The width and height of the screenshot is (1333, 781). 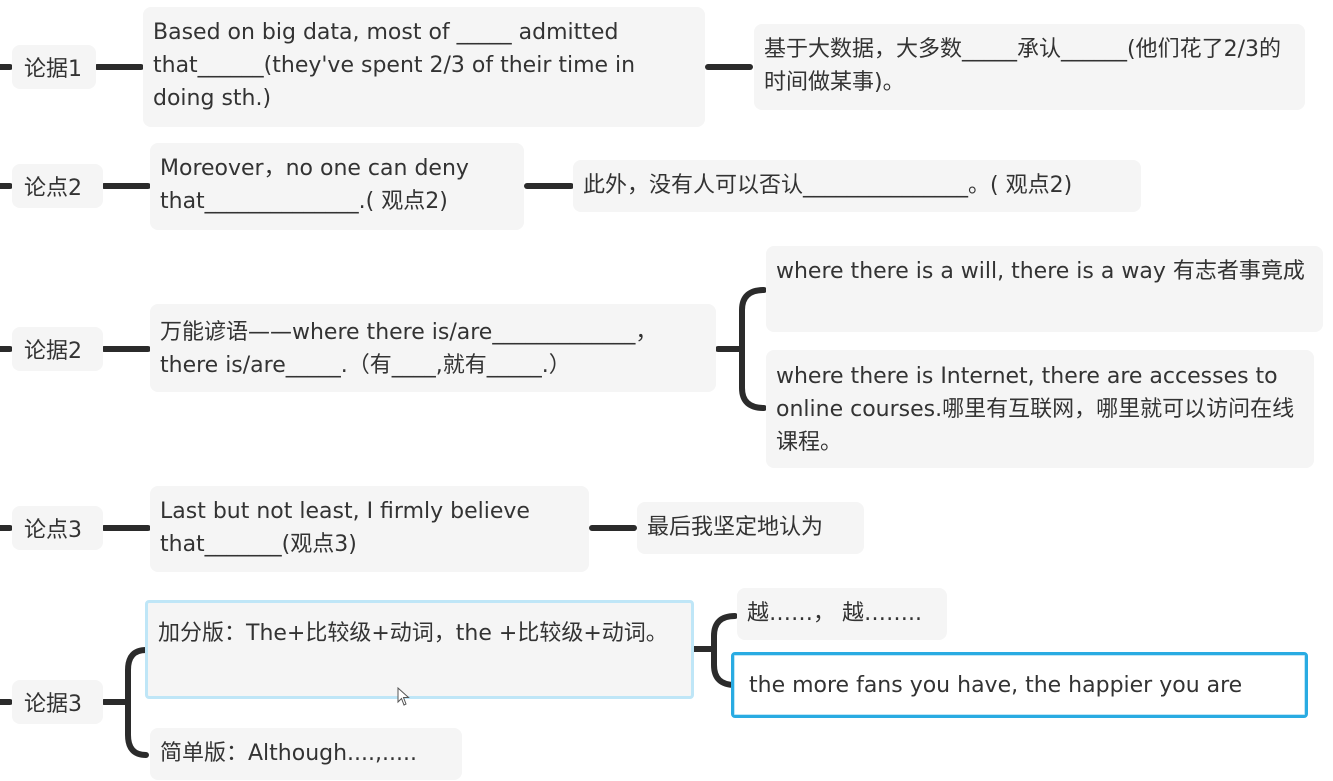 I want to click on topic-point-2: 论点2, so click(x=57, y=186).